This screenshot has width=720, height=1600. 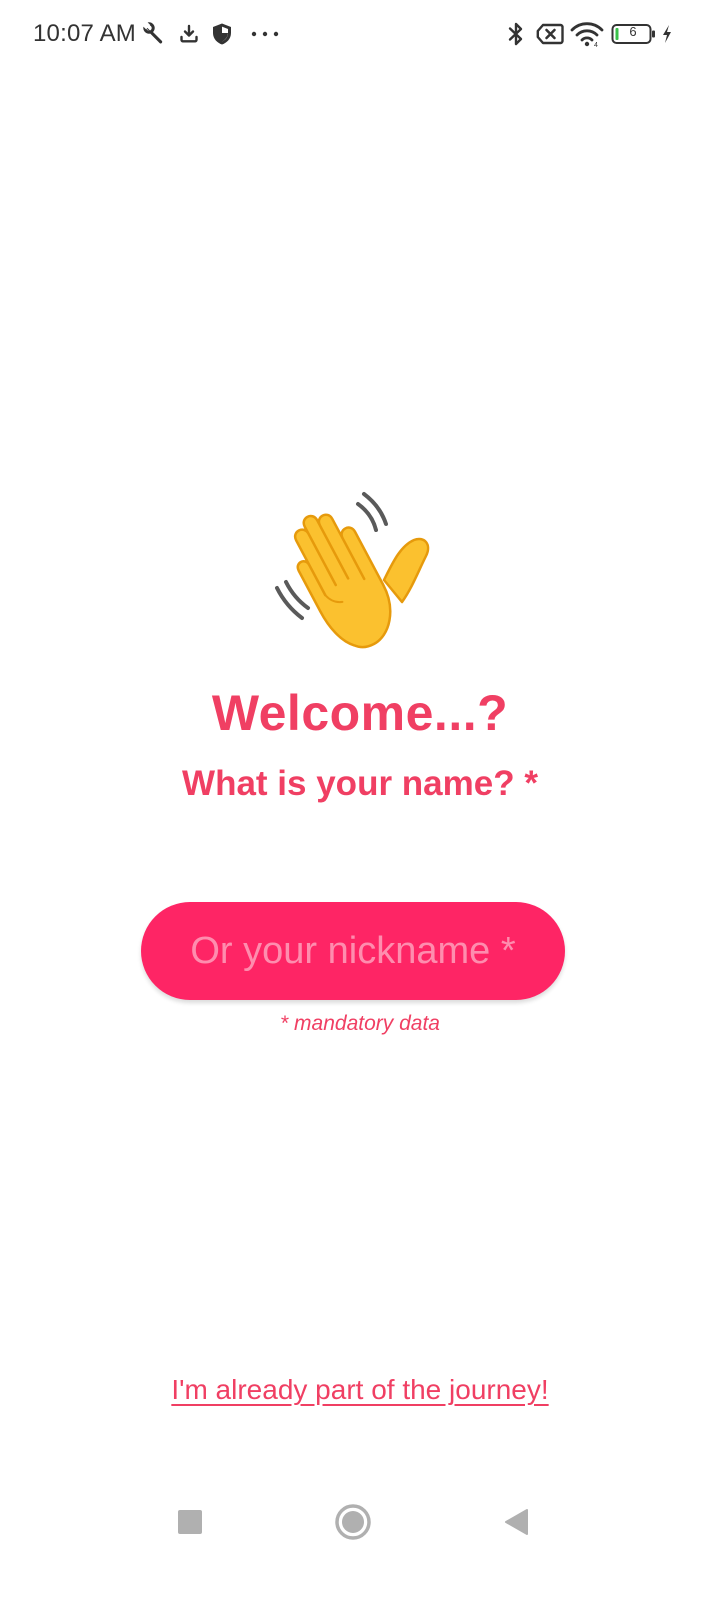 What do you see at coordinates (516, 34) in the screenshot?
I see `bluetooth-icon` at bounding box center [516, 34].